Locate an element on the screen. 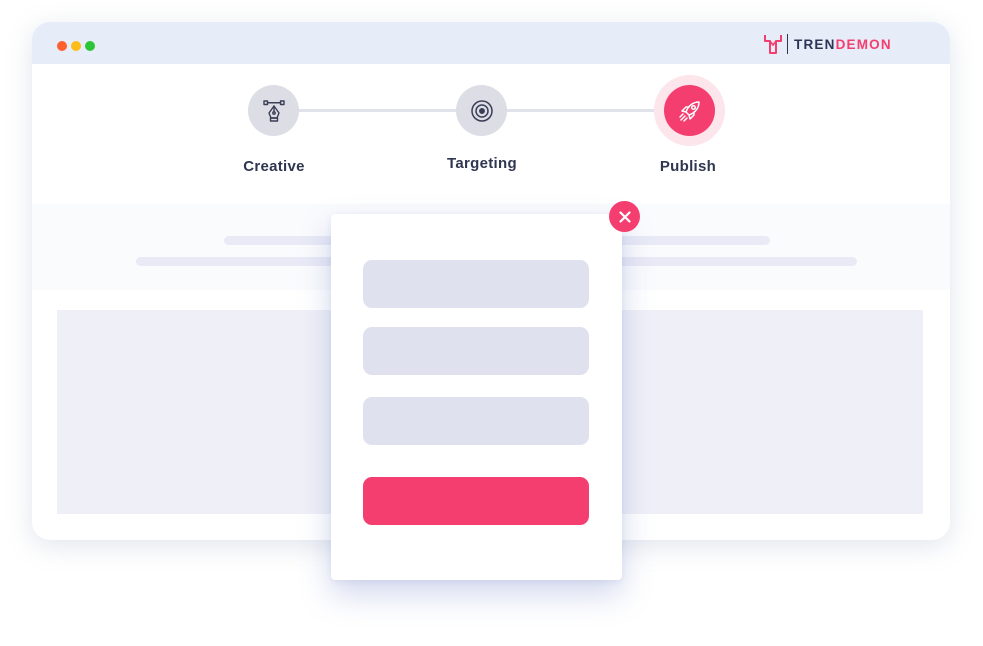 This screenshot has width=983, height=646. modal-close-button is located at coordinates (624, 216).